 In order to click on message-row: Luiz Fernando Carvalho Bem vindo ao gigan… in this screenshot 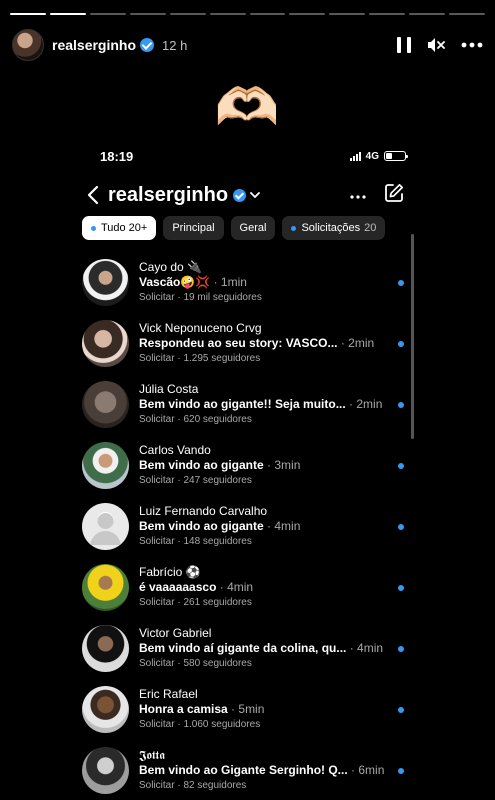, I will do `click(249, 526)`.